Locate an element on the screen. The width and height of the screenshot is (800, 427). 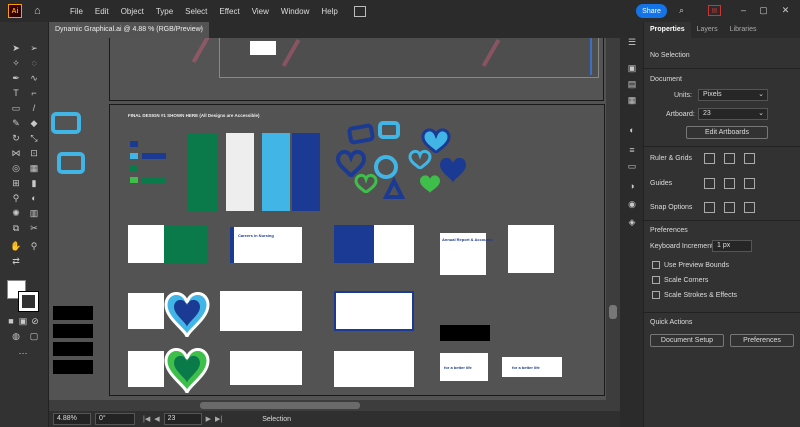
menu-edit: Edit is located at coordinates (102, 11).